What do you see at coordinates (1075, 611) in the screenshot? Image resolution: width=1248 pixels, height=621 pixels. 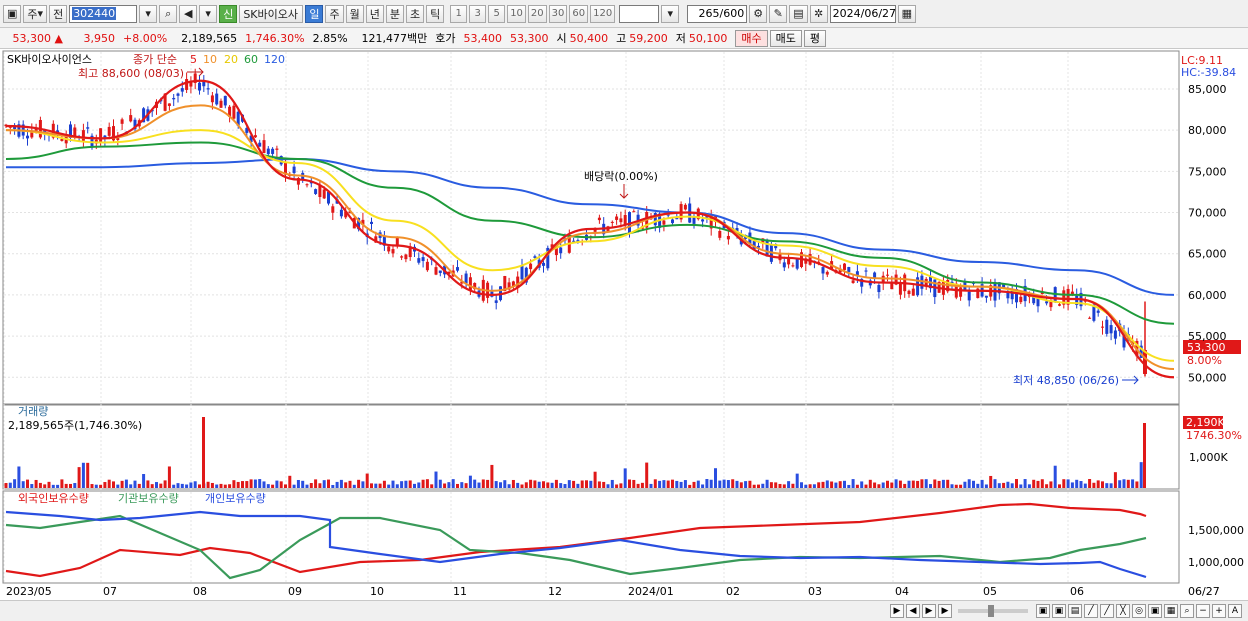 I see `tool-icon-3: ▤` at bounding box center [1075, 611].